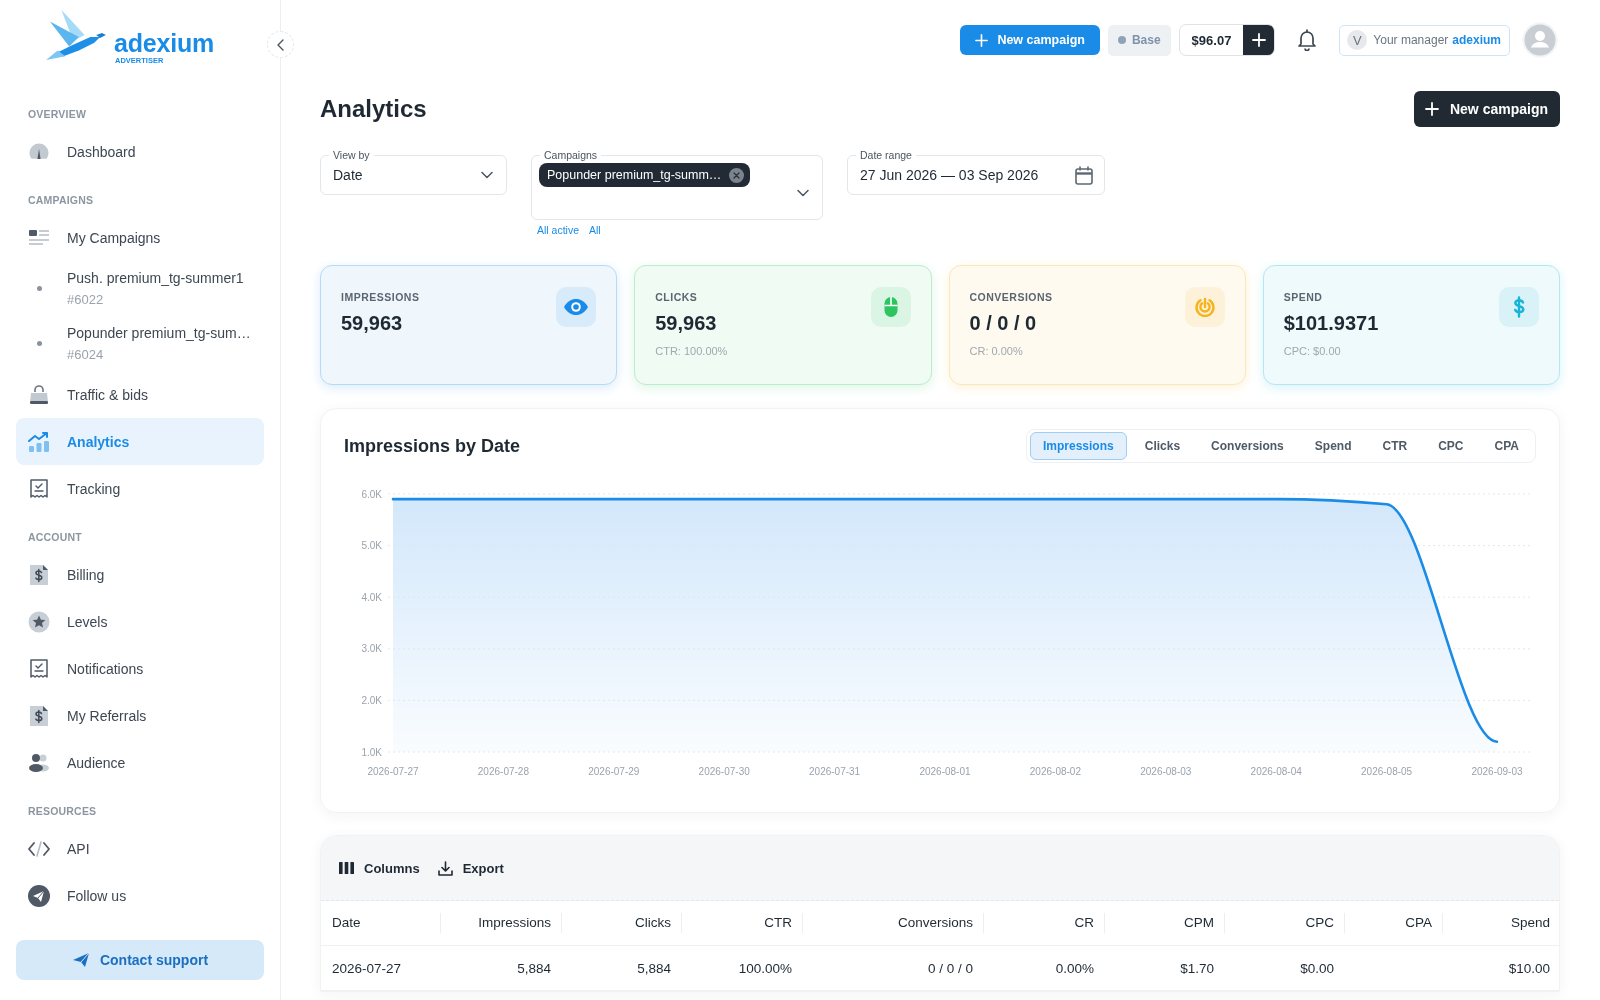 This screenshot has height=1000, width=1600. I want to click on chart-title: Impressions by Date, so click(432, 446).